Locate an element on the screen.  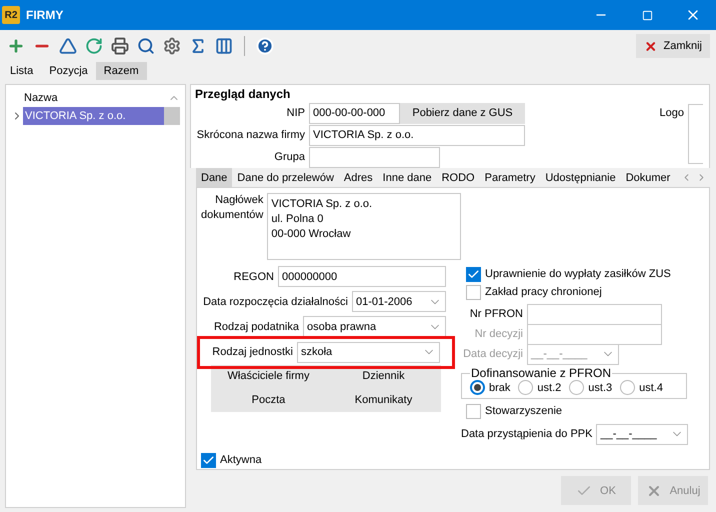
field-label: NIP is located at coordinates (296, 113).